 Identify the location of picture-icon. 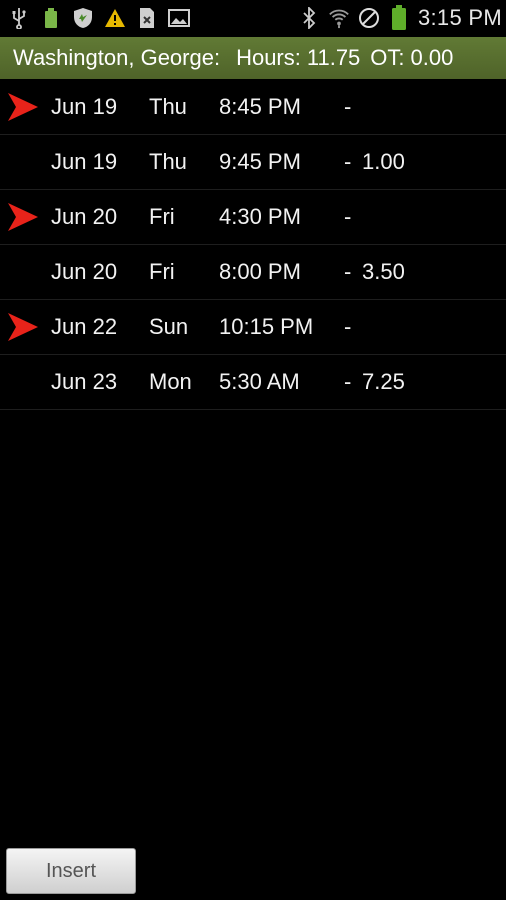
(179, 18).